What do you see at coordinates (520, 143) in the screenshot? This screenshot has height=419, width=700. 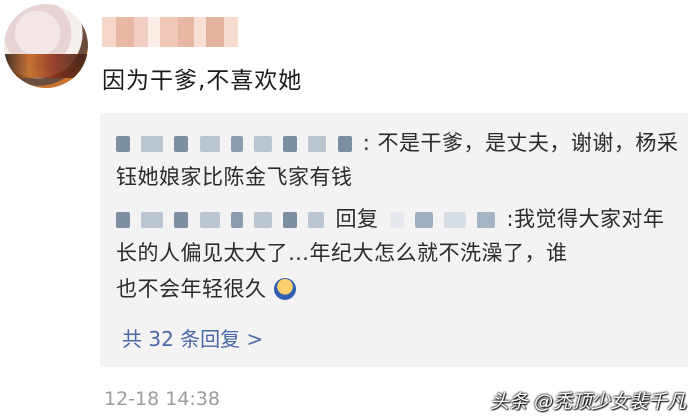 I see `reply-1-text: : 不是干爹，是丈夫，谢谢，杨采` at bounding box center [520, 143].